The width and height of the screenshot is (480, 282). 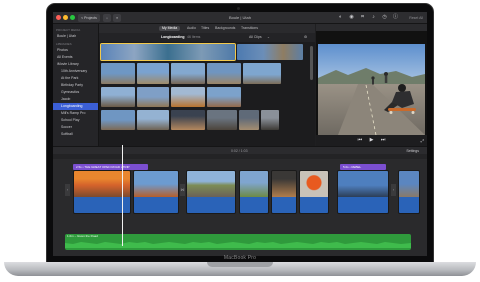 What do you see at coordinates (393, 190) in the screenshot?
I see `transition-marker: ›` at bounding box center [393, 190].